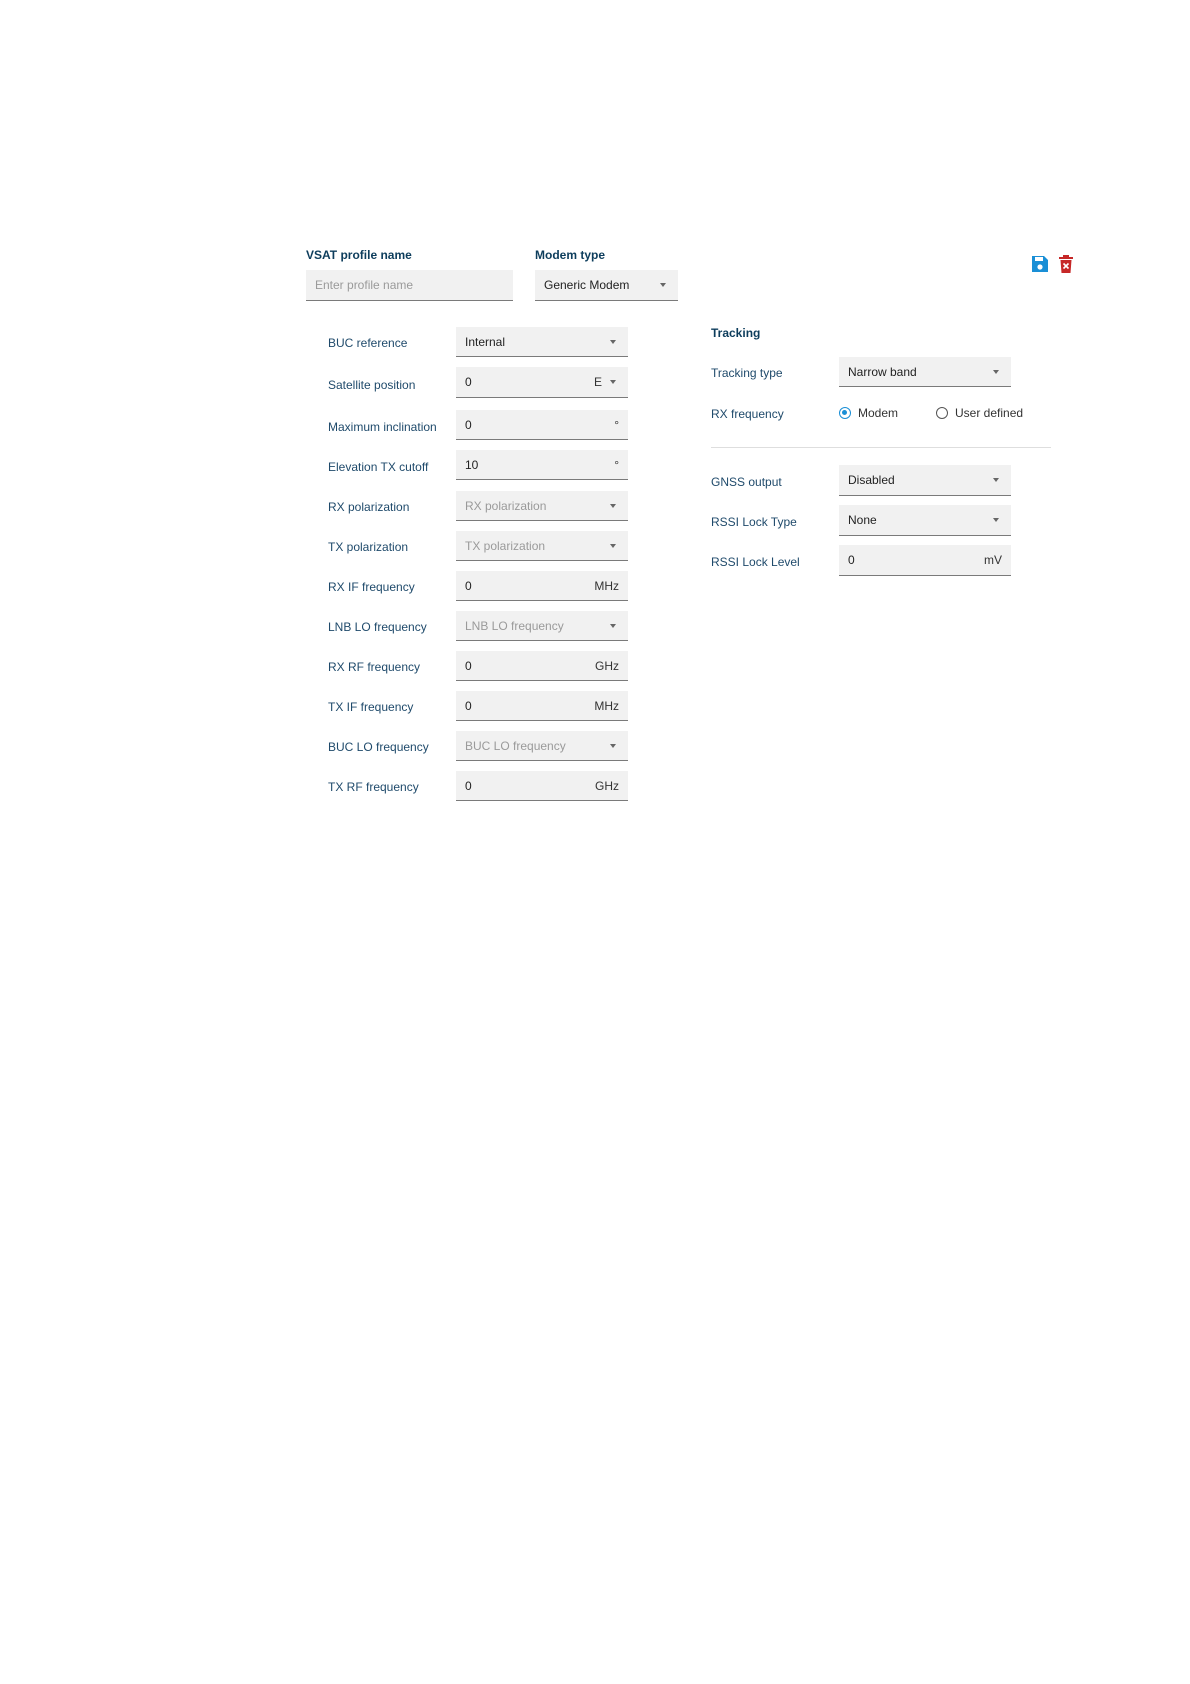 The image size is (1190, 1684). I want to click on tracking-title: Tracking, so click(736, 333).